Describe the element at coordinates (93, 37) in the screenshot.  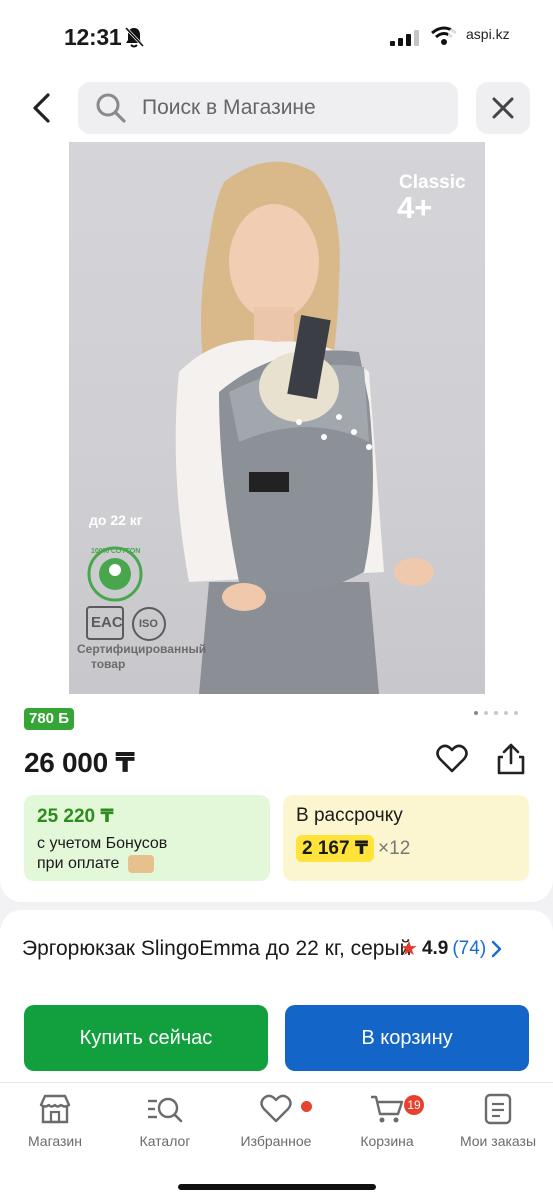
I see `status-time: 12:31` at that location.